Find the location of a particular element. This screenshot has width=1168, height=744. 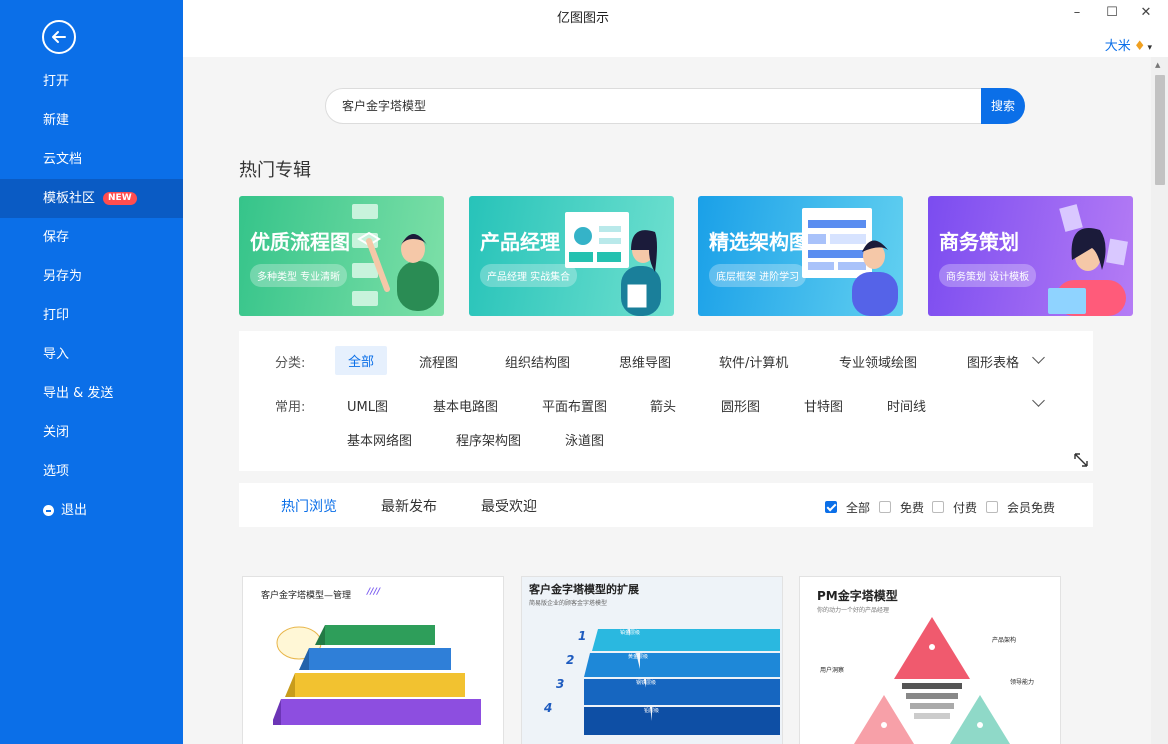

category-professional: 专业领域绘图 is located at coordinates (878, 361).